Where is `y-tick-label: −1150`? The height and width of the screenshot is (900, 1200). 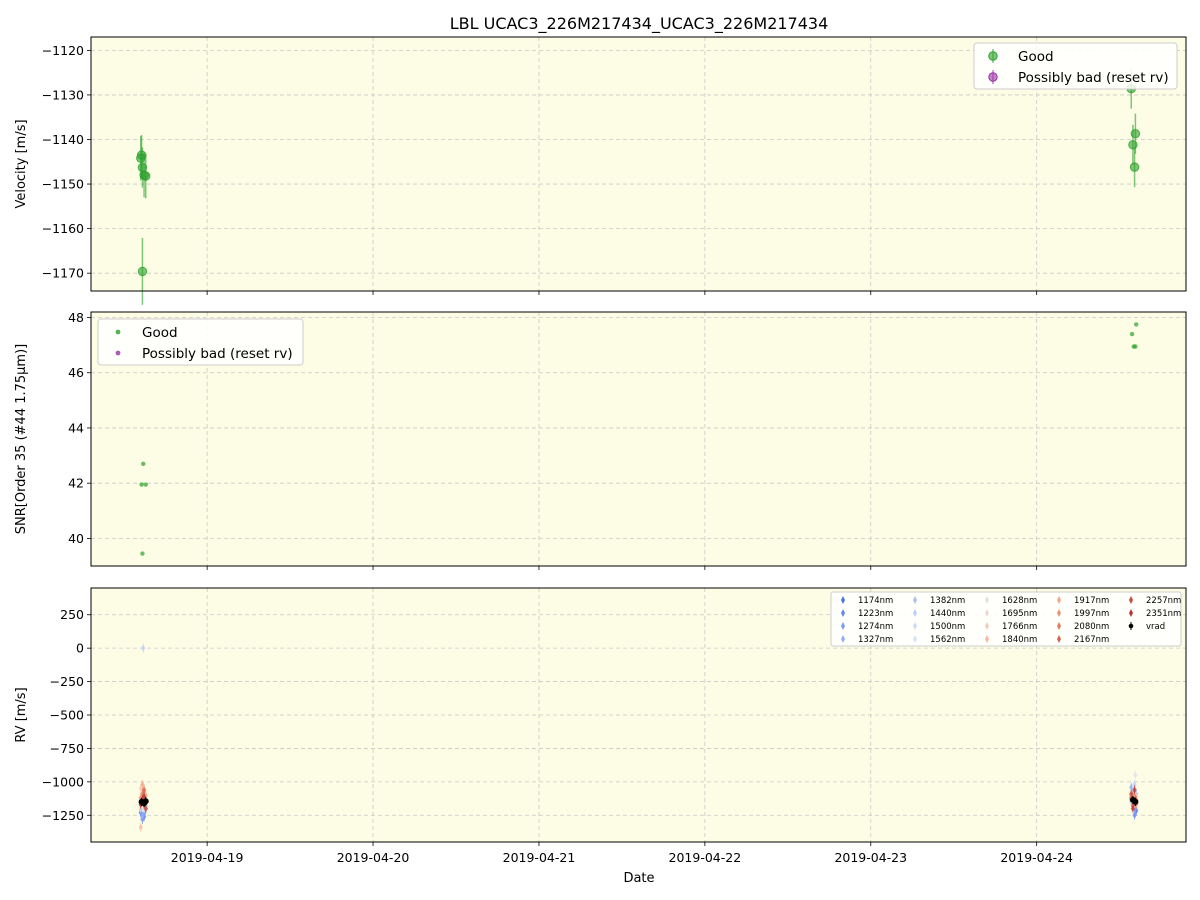
y-tick-label: −1150 is located at coordinates (63, 184).